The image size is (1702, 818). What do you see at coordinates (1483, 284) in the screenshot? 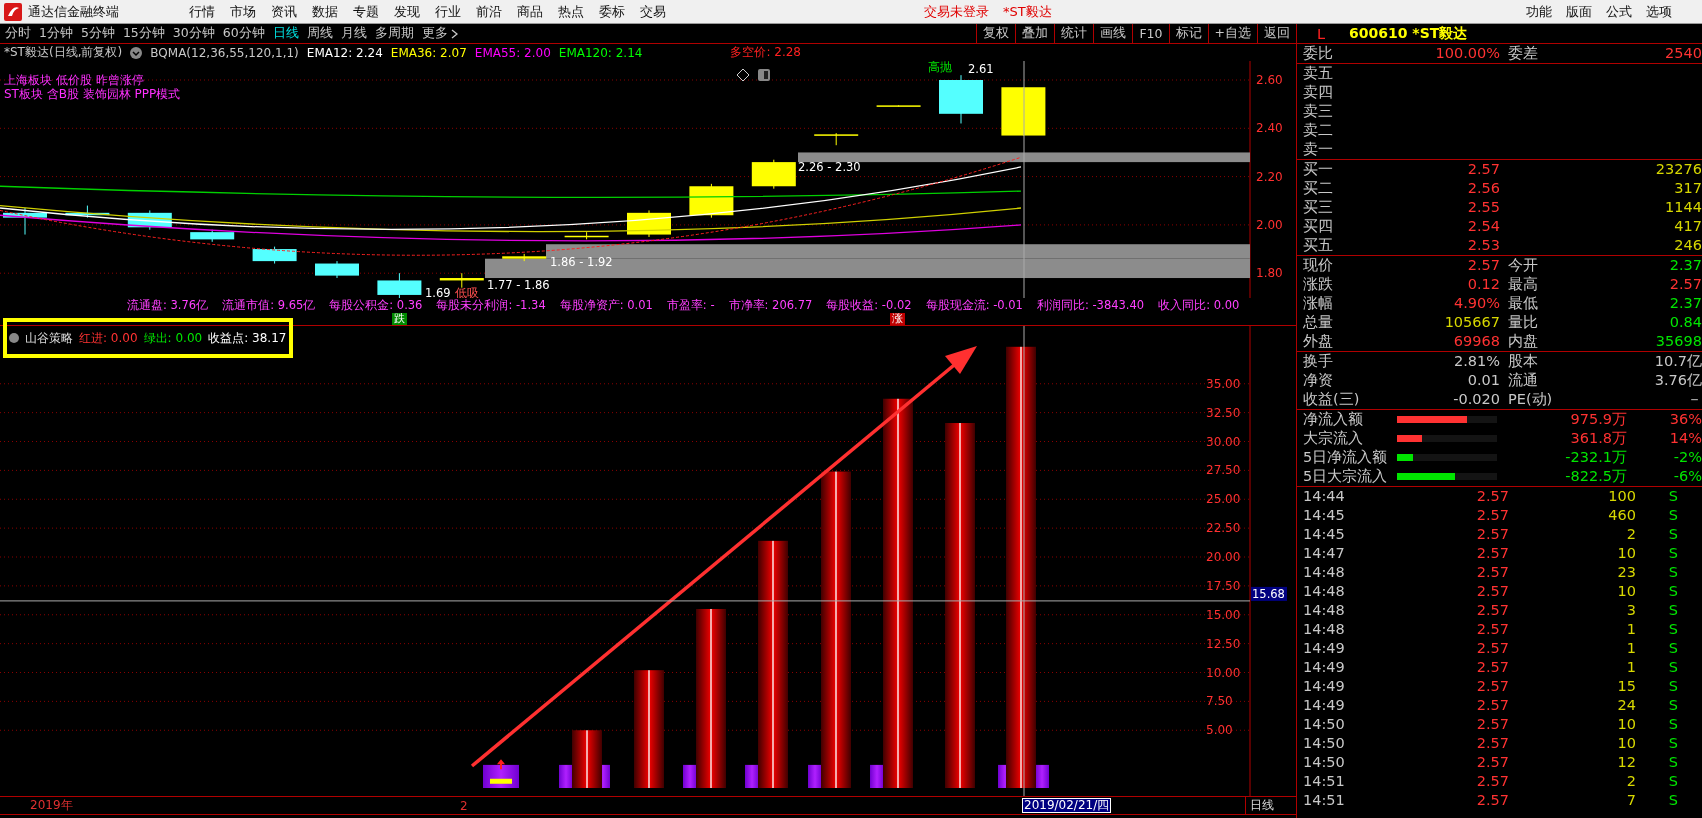
I see `field-value: 0.12` at bounding box center [1483, 284].